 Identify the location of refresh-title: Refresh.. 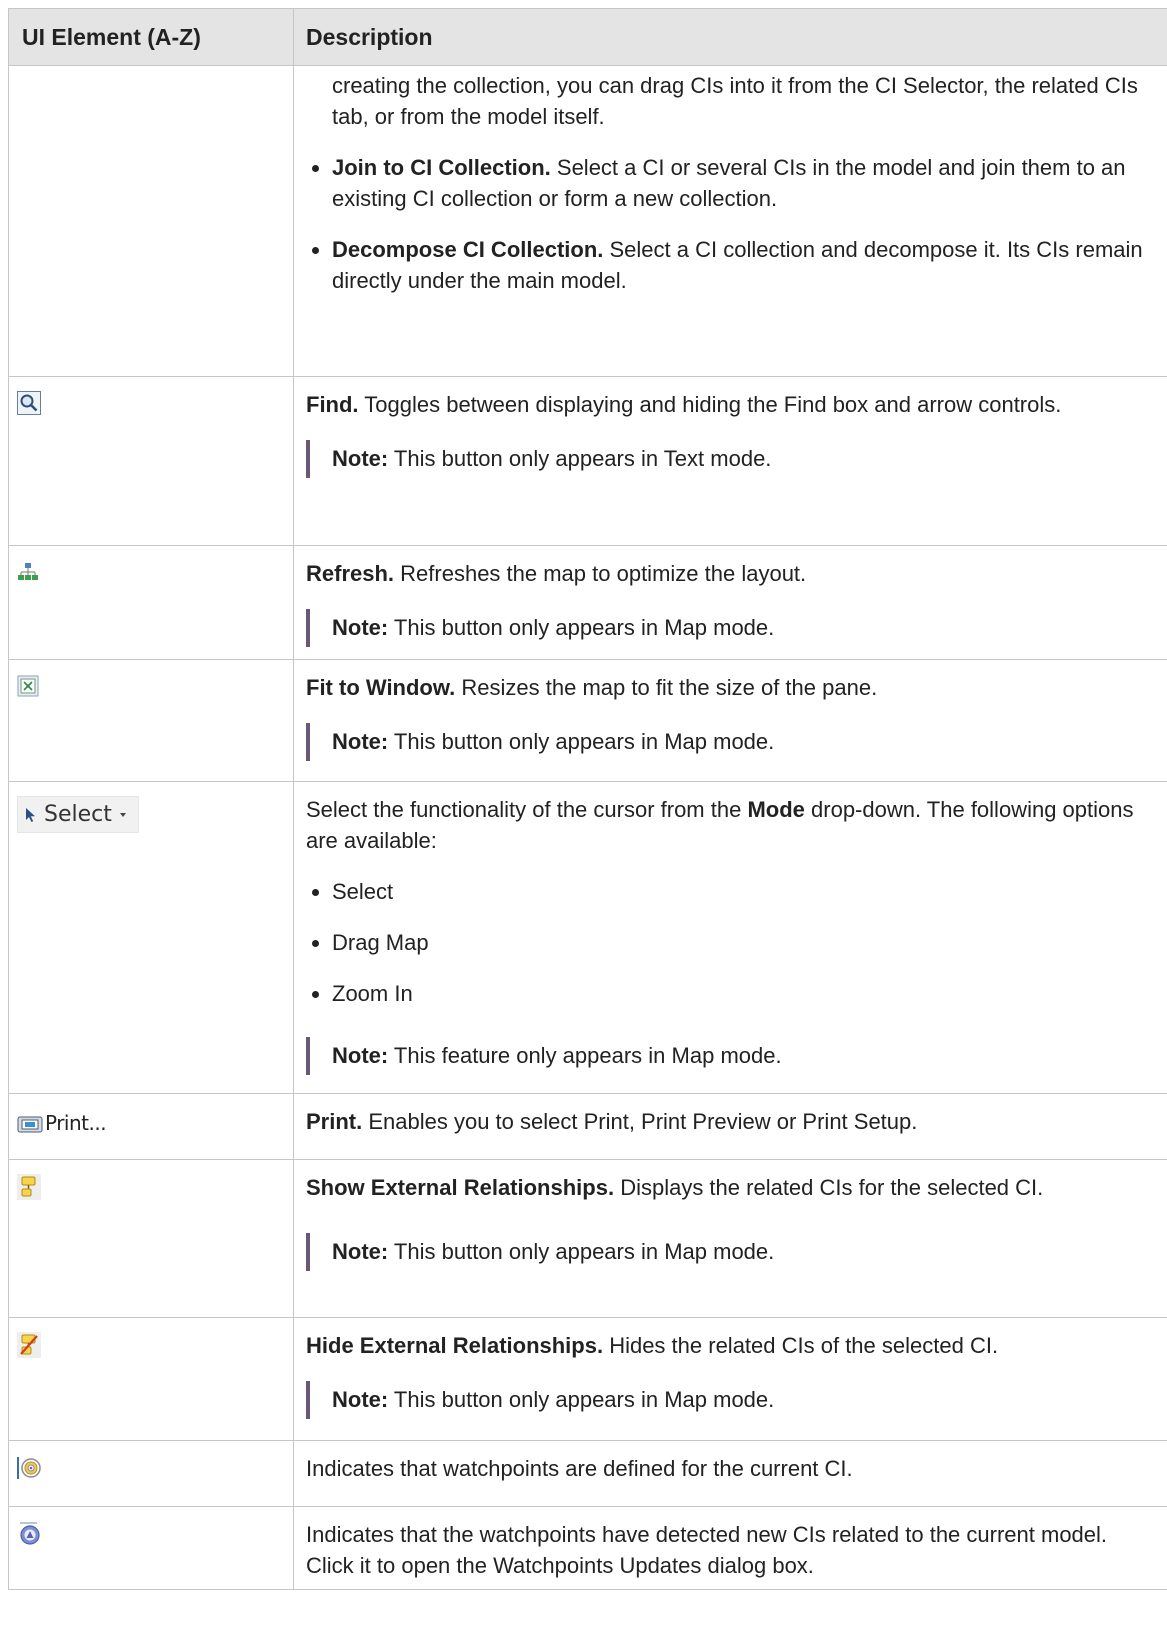
(350, 573).